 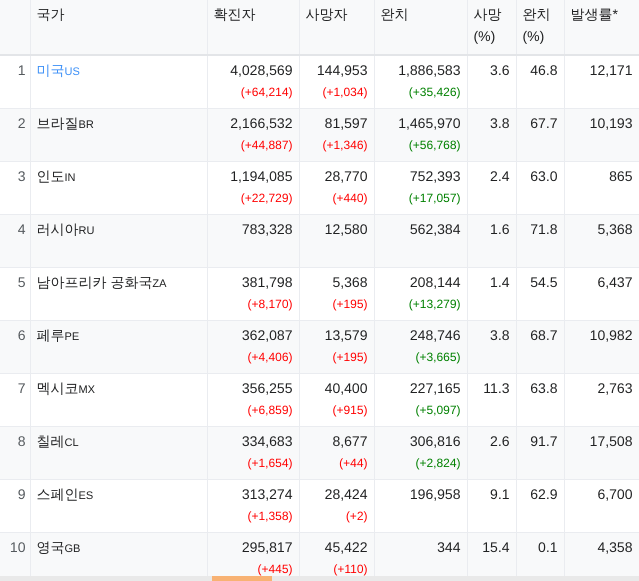 What do you see at coordinates (15, 187) in the screenshot?
I see `rank-cell: 3` at bounding box center [15, 187].